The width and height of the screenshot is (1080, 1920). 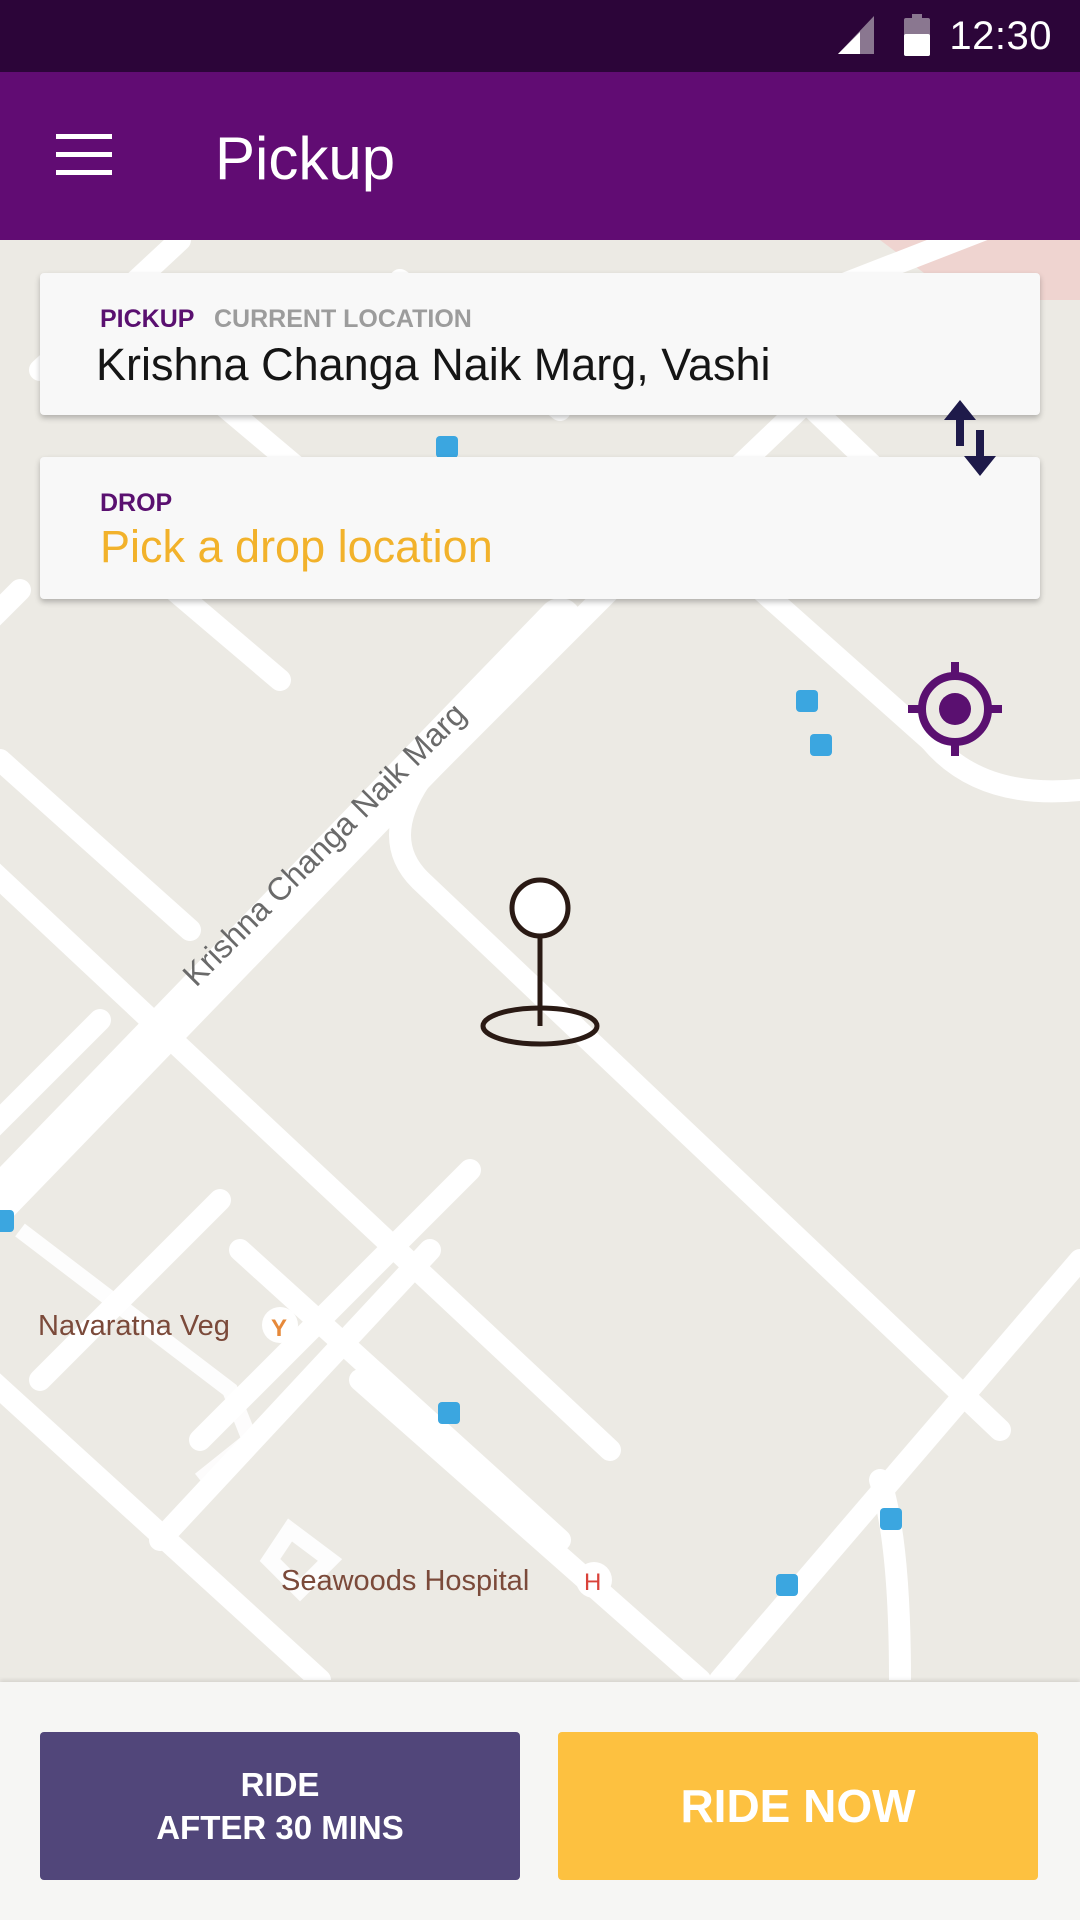 I want to click on hospital-icon: H, so click(x=594, y=1580).